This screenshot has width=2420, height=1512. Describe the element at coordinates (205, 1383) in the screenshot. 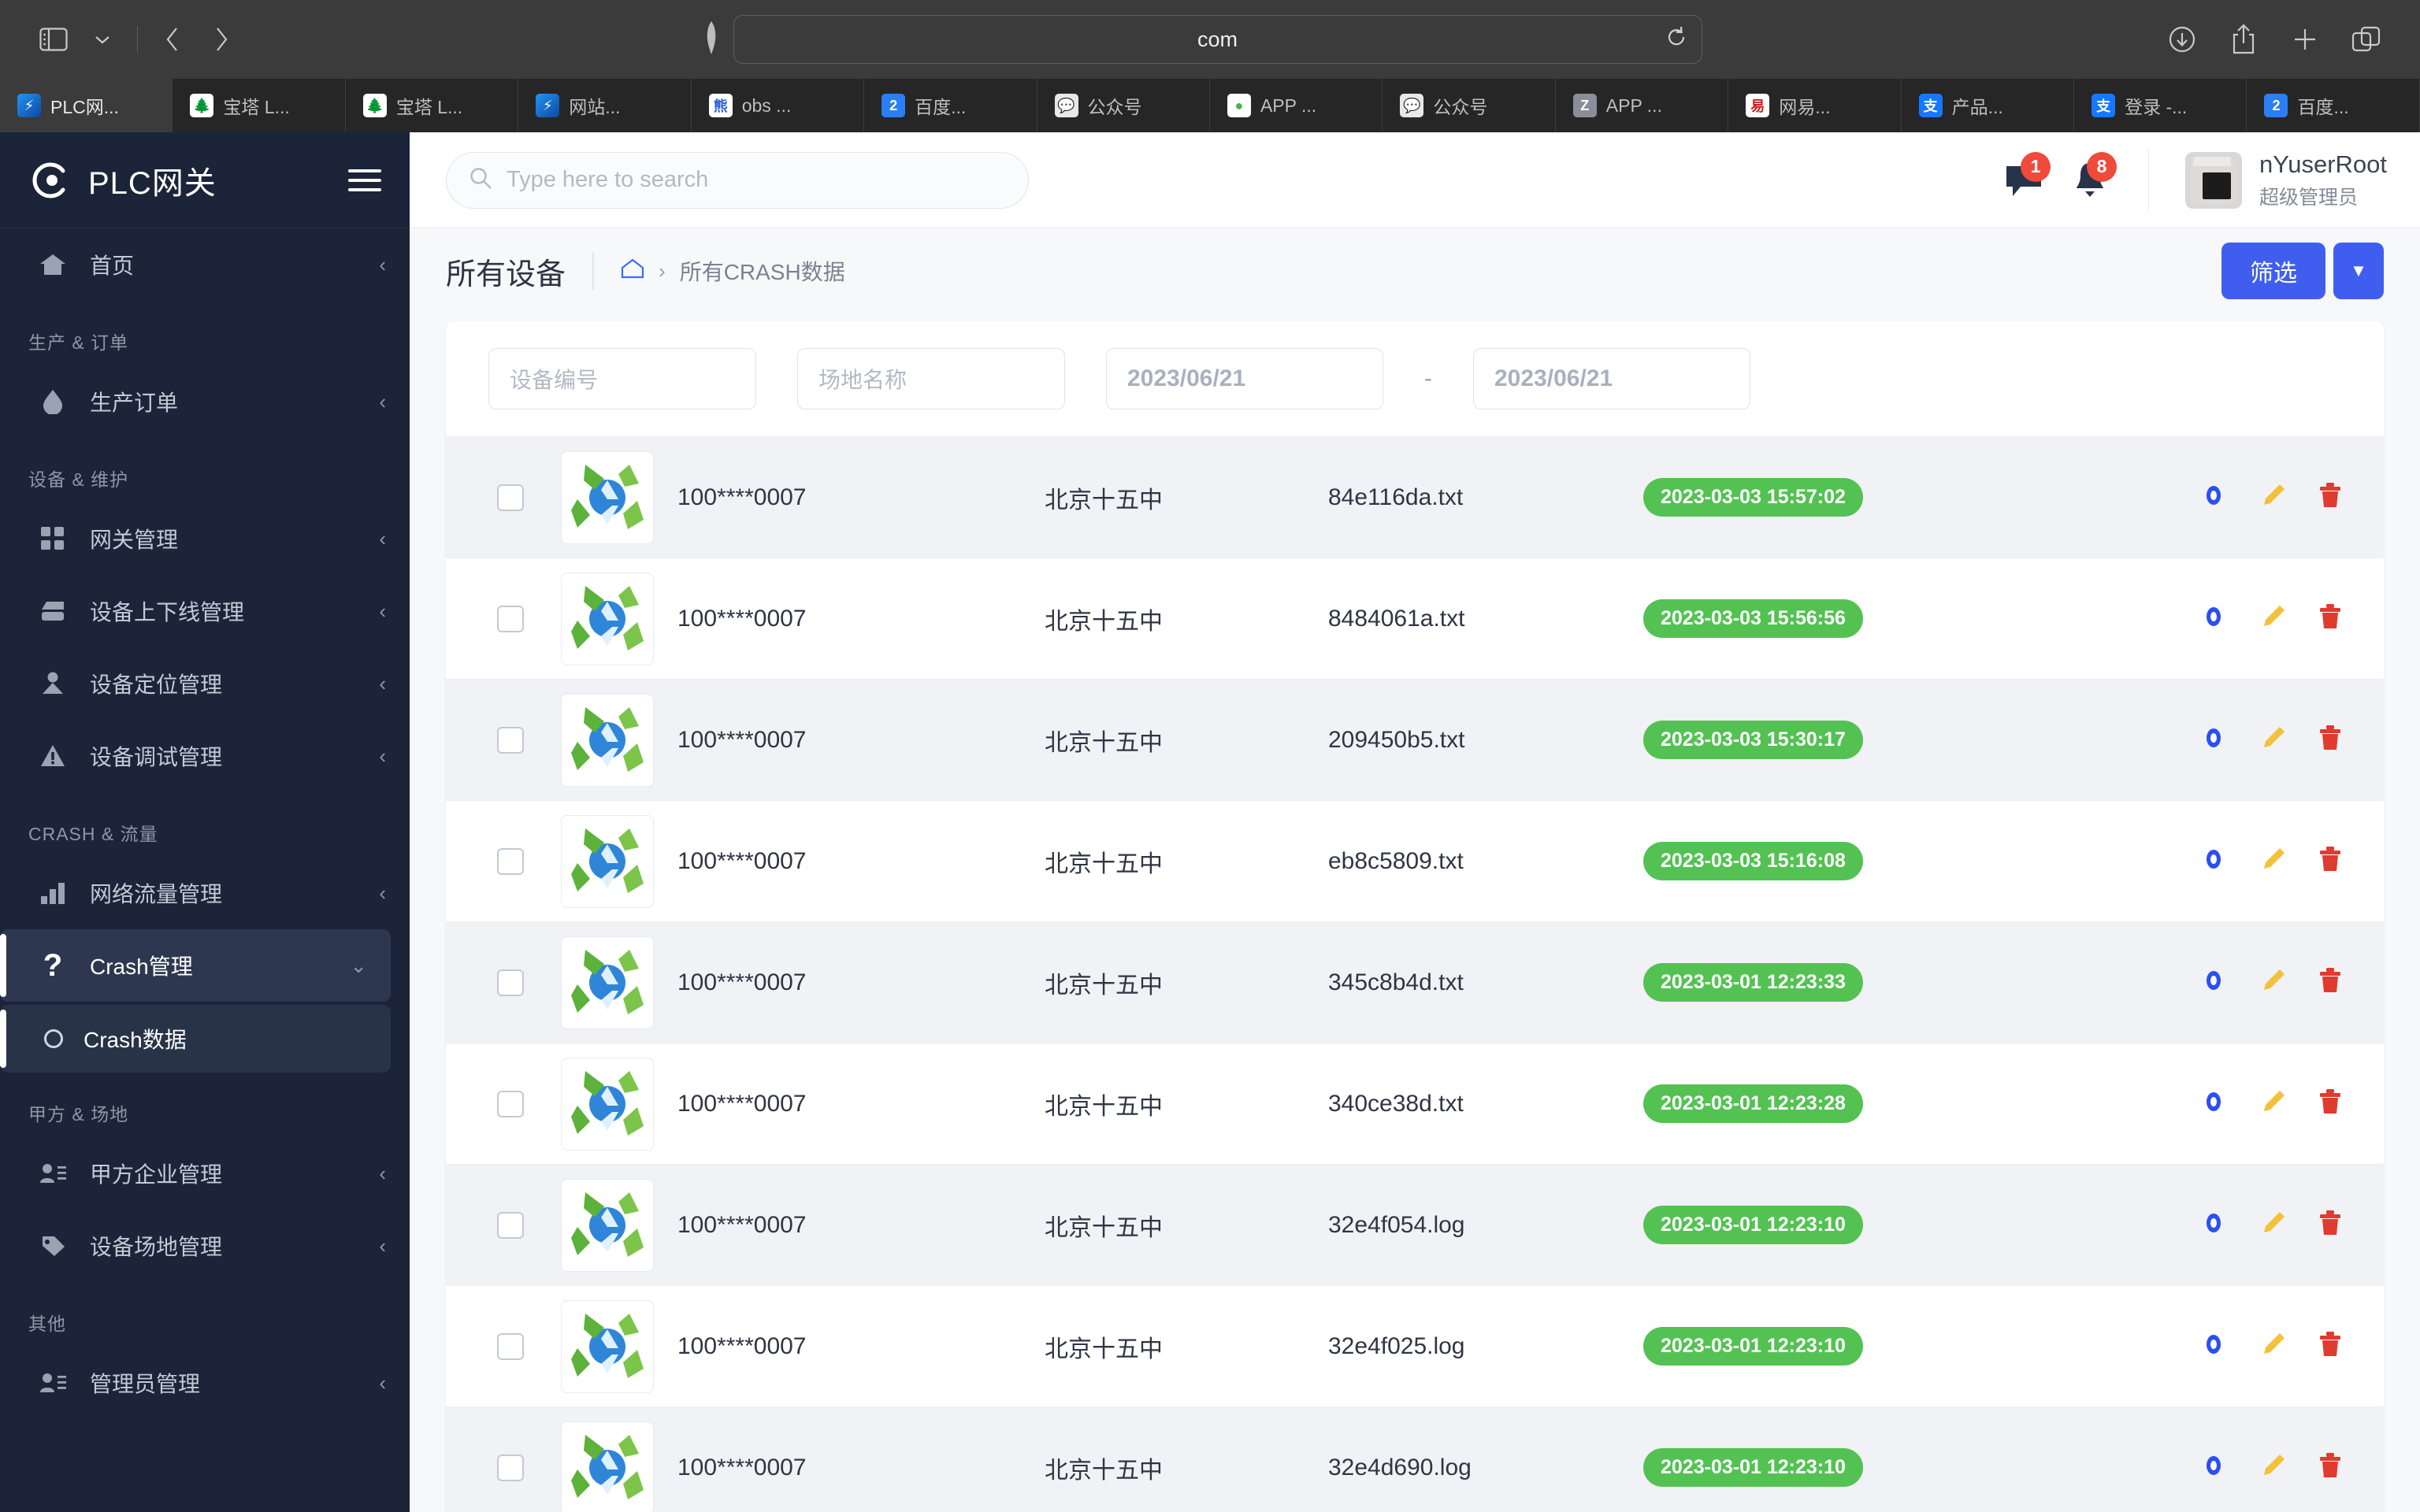

I see `sidebar-item-admin-management: 管理员管理 ‹` at that location.